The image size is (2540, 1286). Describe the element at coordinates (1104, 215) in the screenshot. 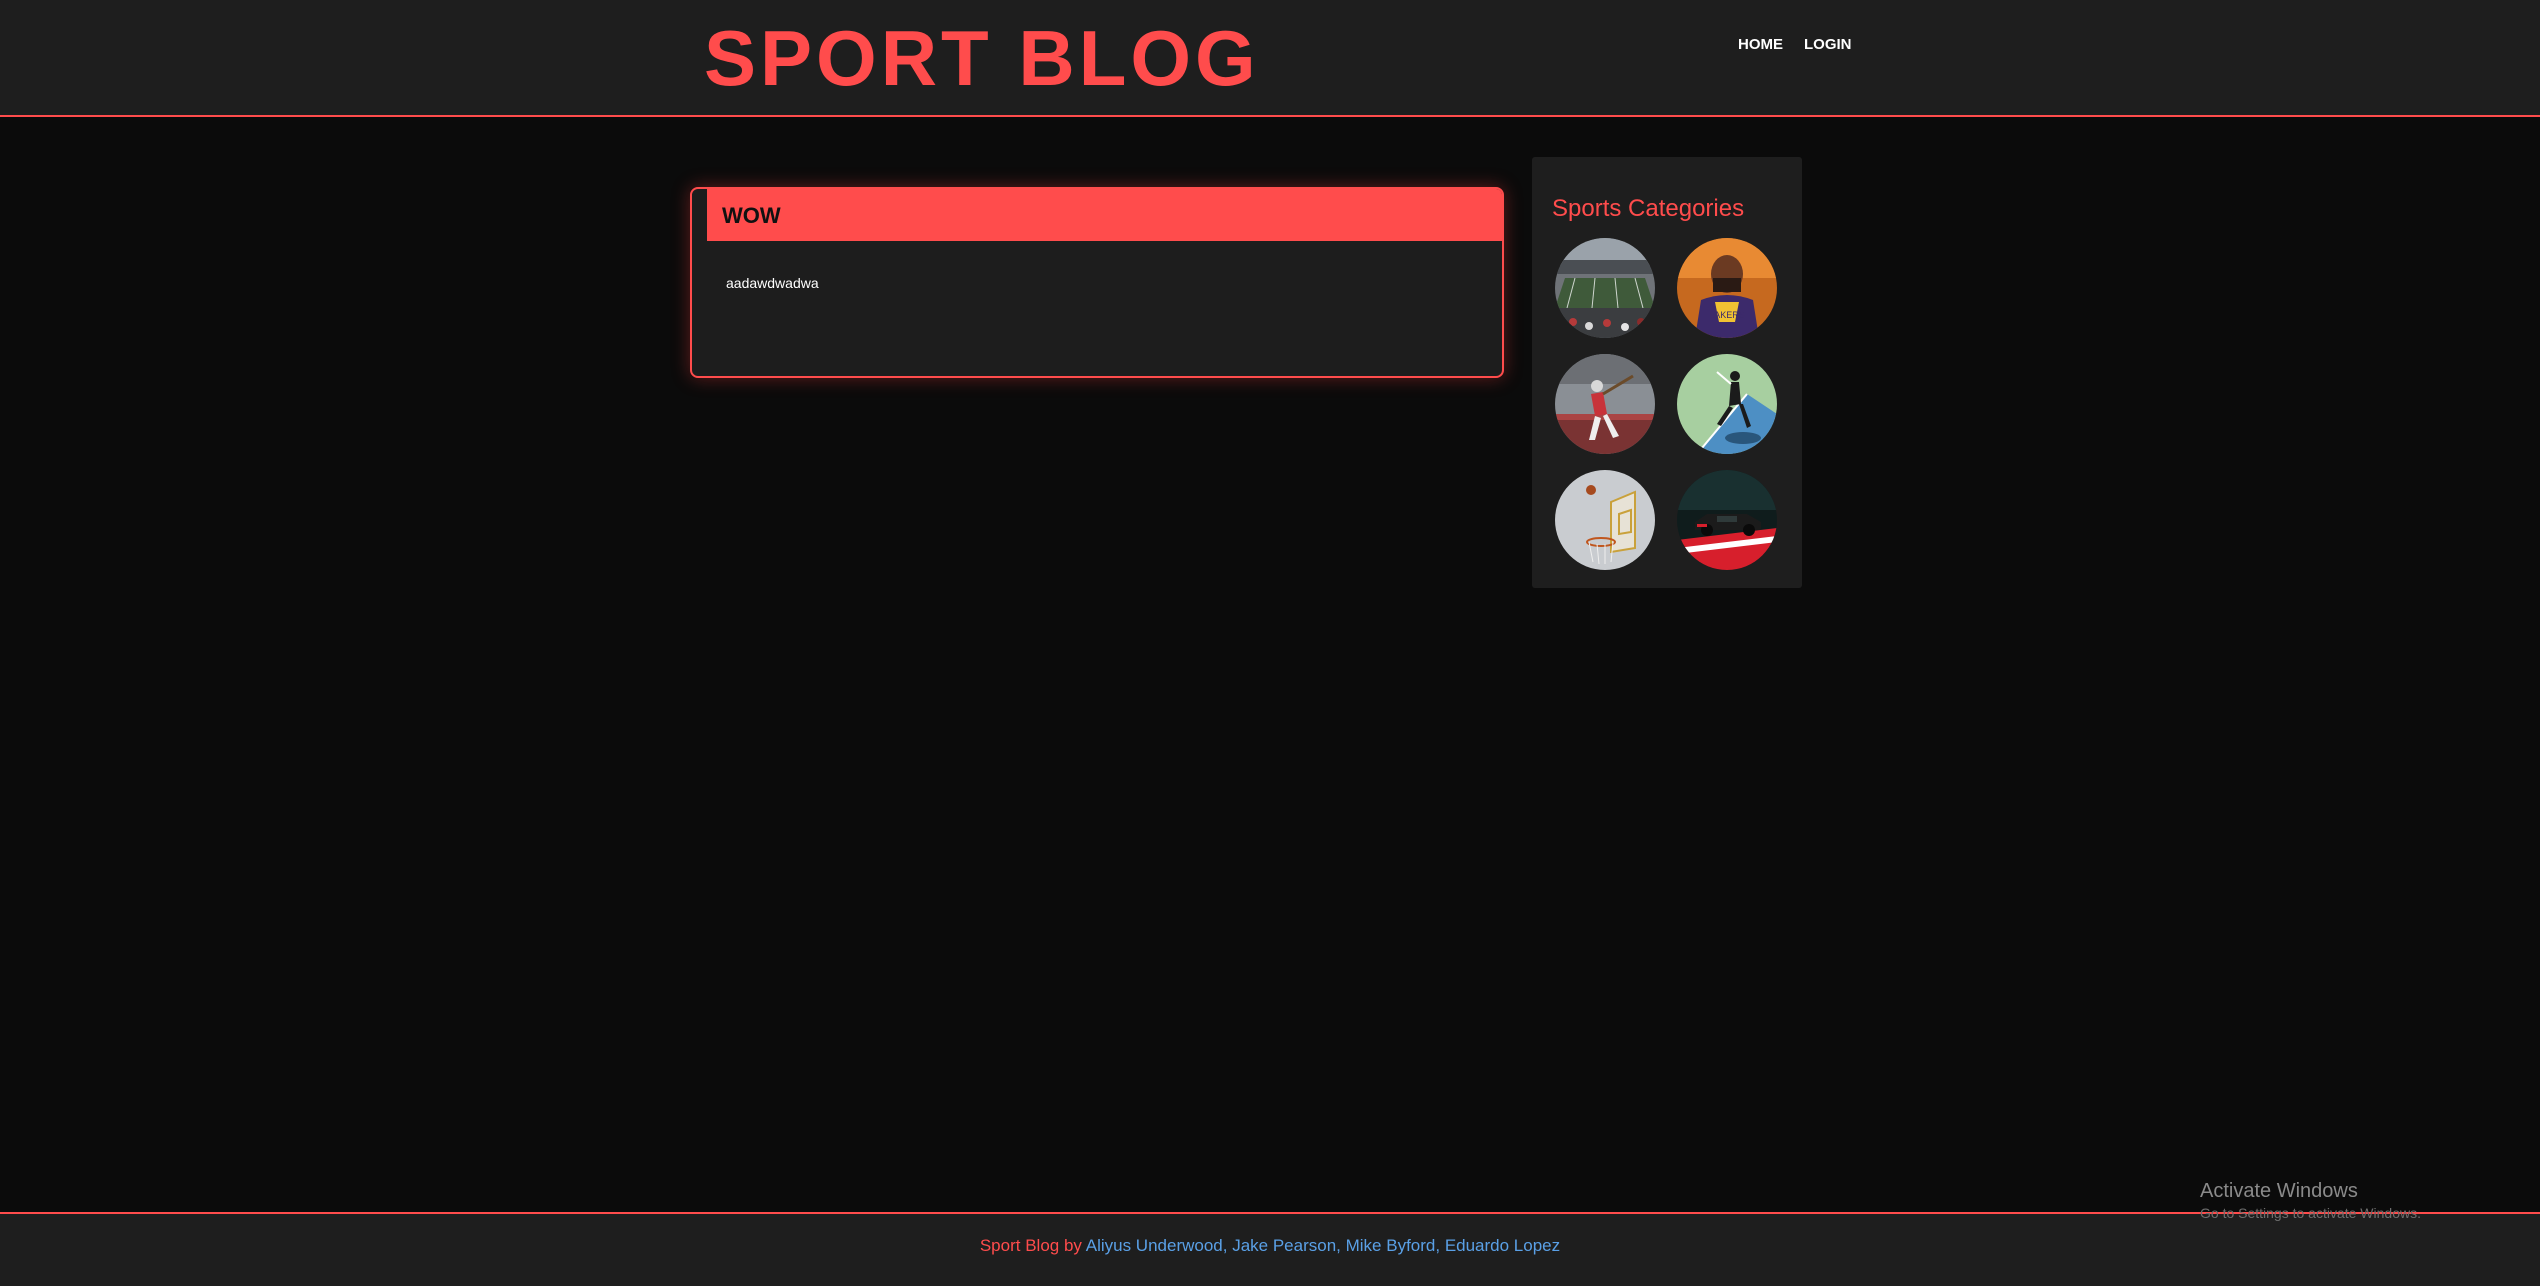

I see `post-title-bar: WOW` at that location.